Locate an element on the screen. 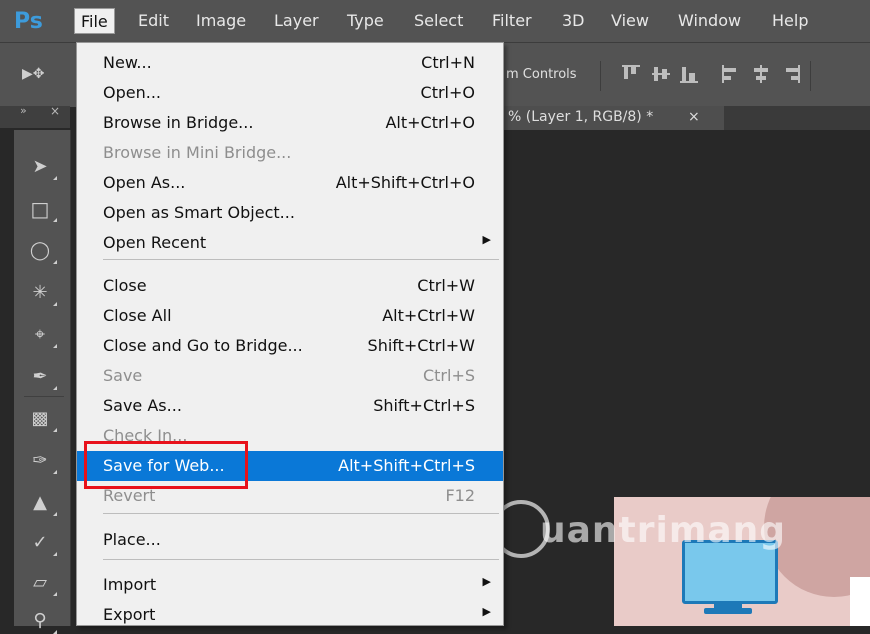  expand-panel-icon: » is located at coordinates (23, 110).